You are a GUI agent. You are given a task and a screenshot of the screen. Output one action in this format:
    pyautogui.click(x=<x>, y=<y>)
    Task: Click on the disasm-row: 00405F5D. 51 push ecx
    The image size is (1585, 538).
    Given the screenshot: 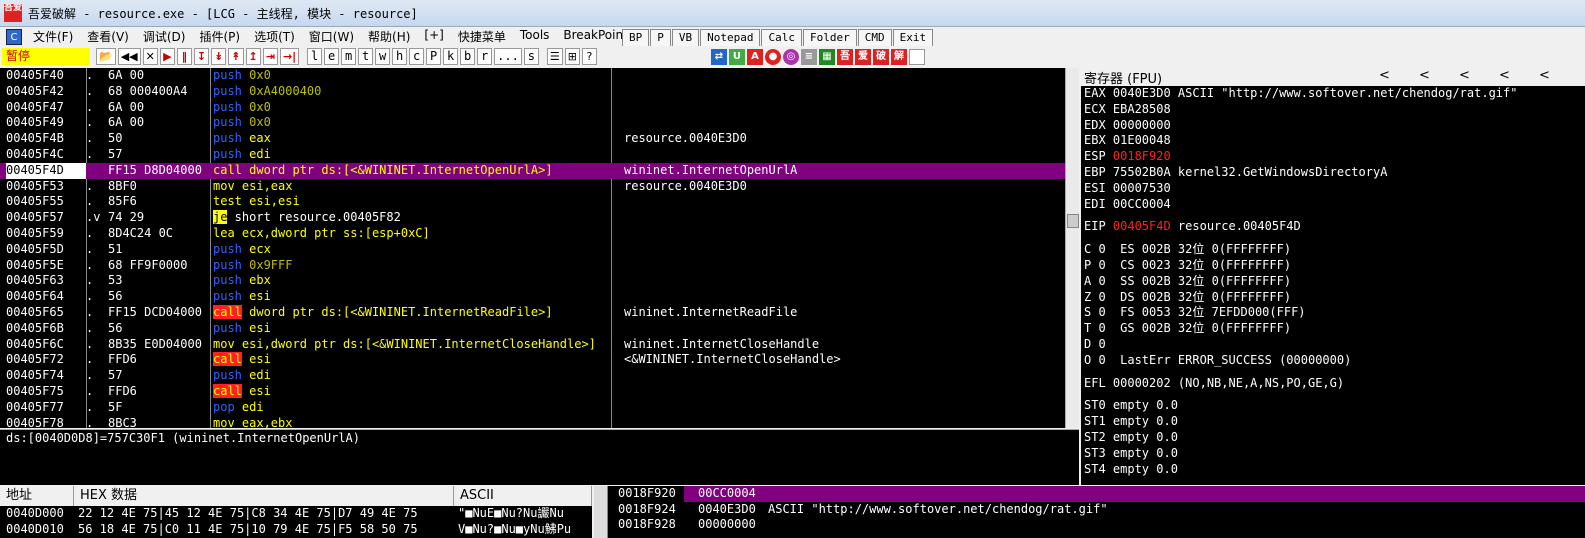 What is the action you would take?
    pyautogui.click(x=532, y=250)
    